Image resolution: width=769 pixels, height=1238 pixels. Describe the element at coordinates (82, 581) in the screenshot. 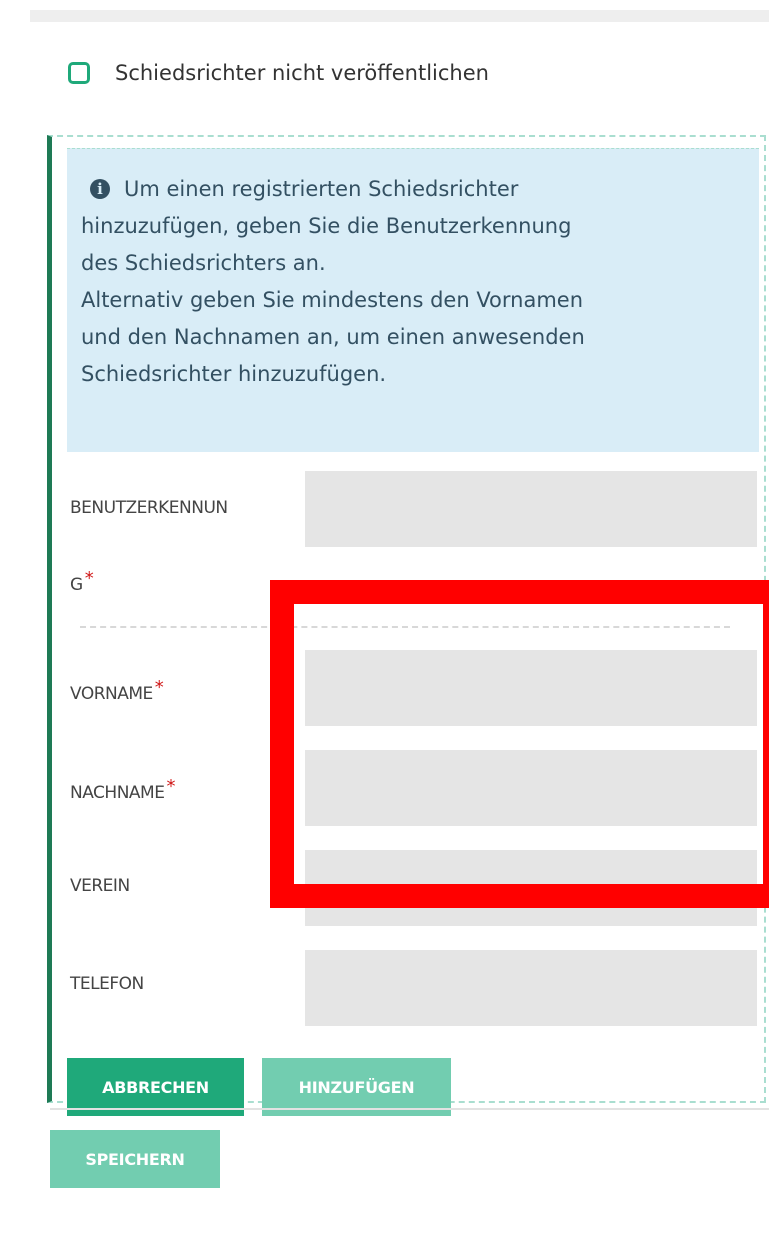

I see `benutzerkennung-label-wrap: G *` at that location.